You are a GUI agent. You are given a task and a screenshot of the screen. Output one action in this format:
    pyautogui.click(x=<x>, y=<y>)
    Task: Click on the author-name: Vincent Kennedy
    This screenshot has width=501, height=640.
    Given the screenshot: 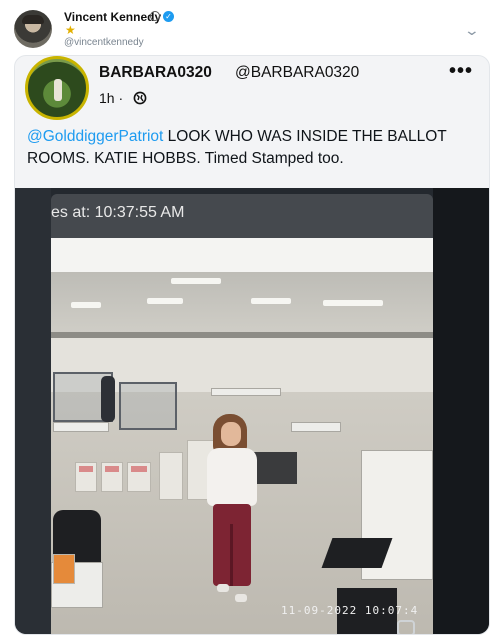 What is the action you would take?
    pyautogui.click(x=112, y=17)
    